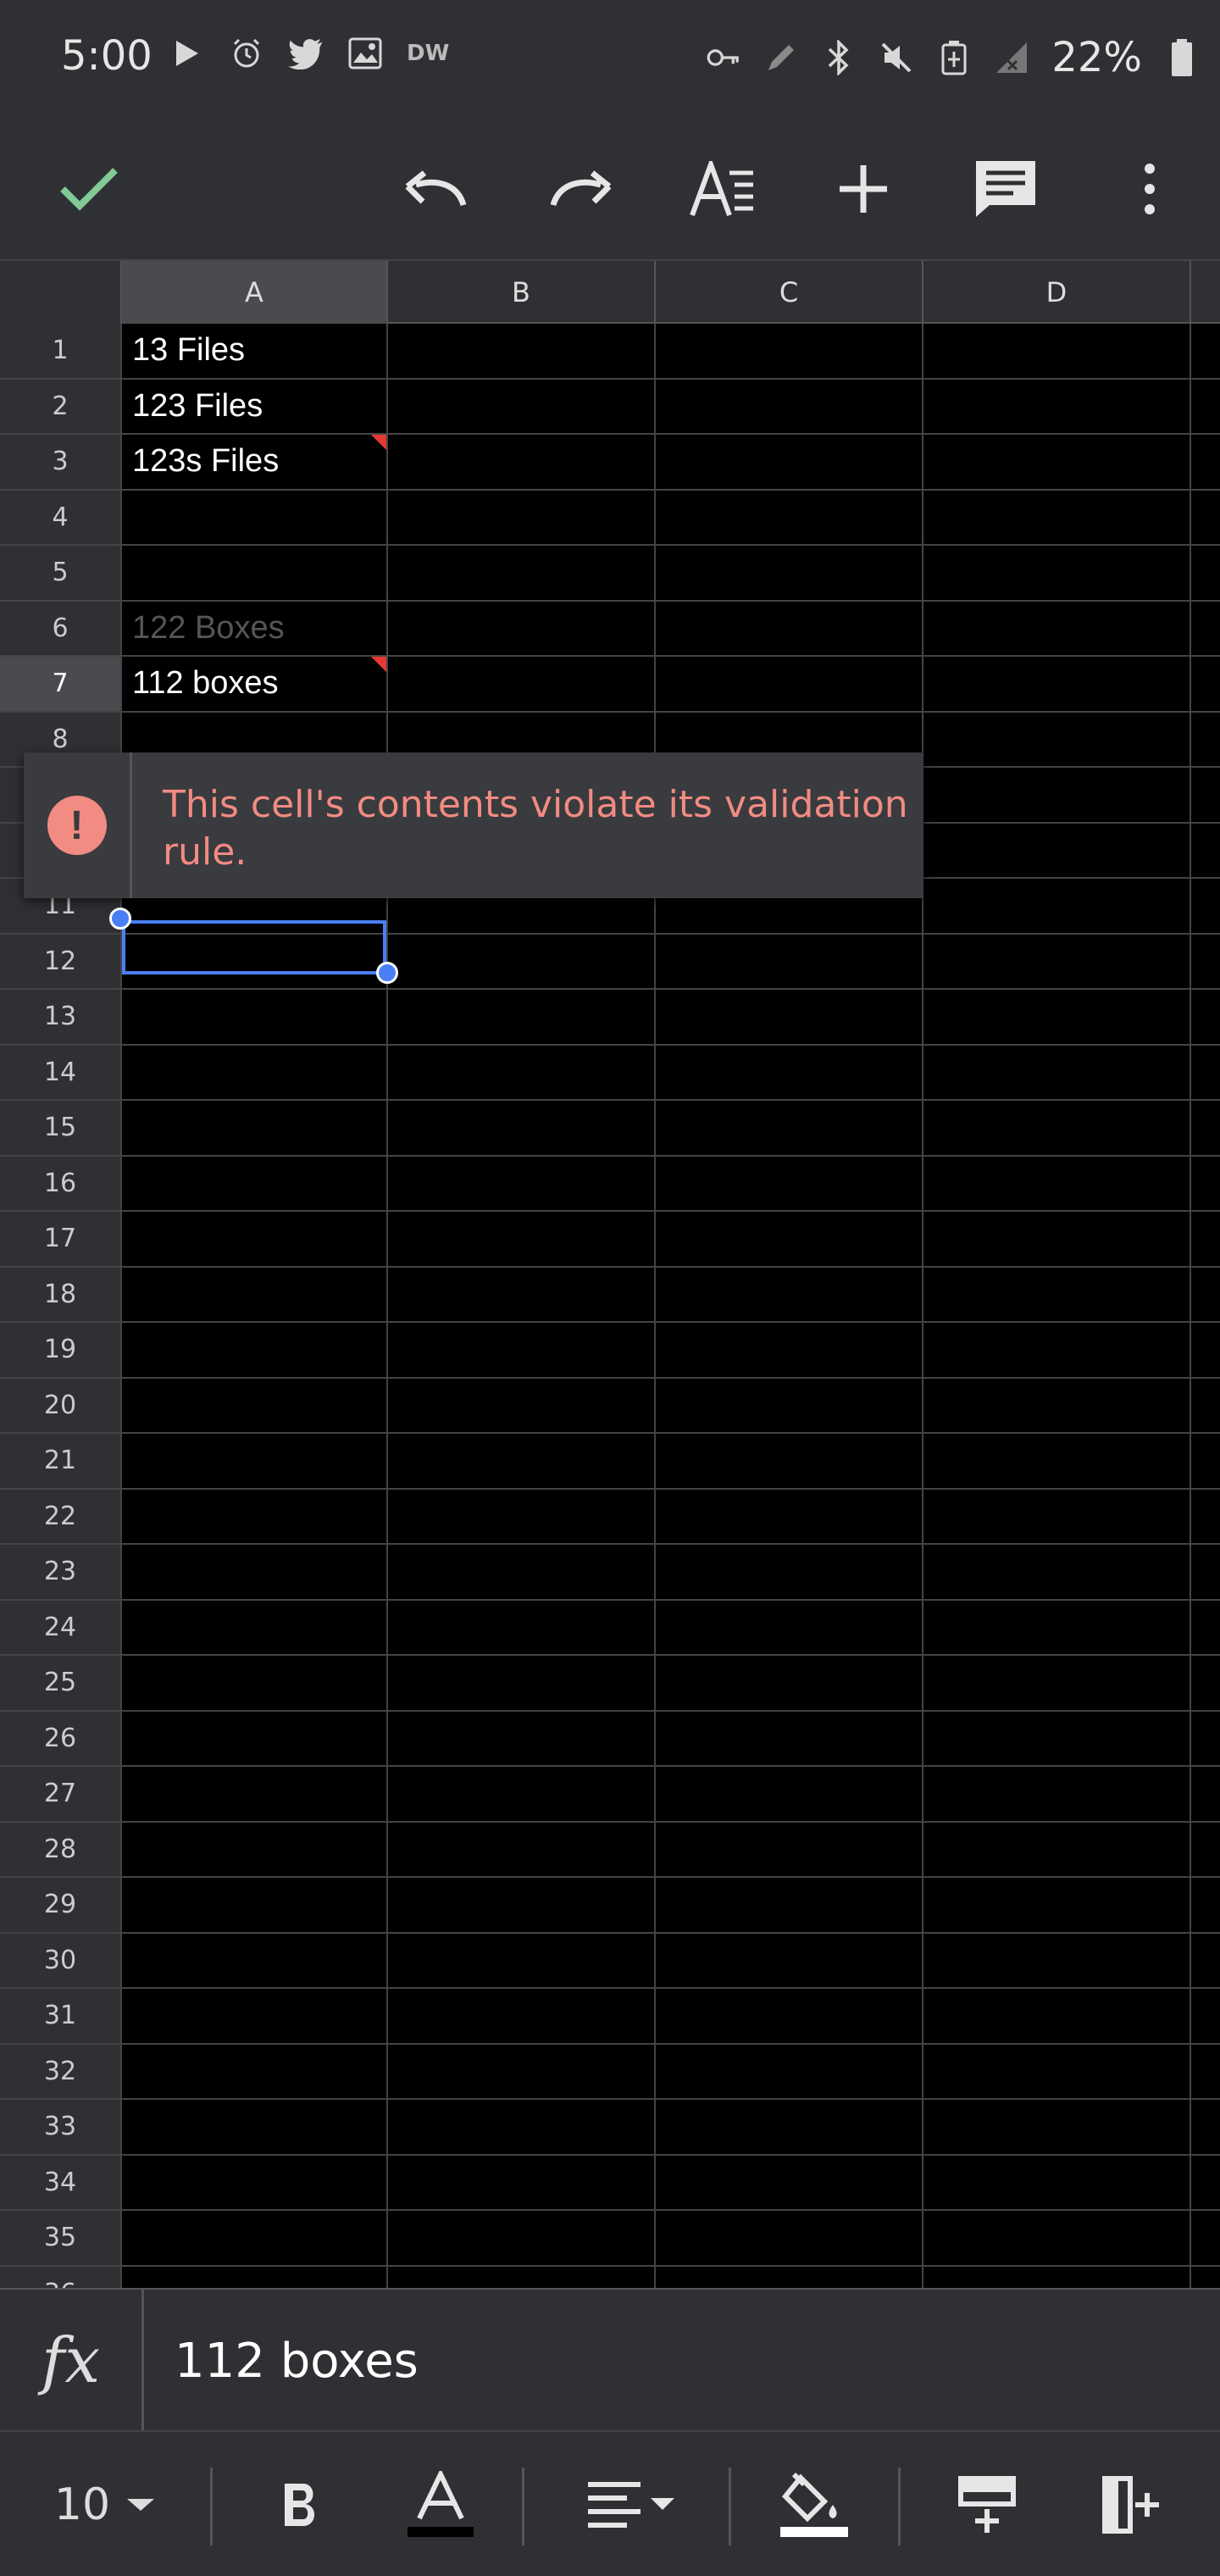 The image size is (1220, 2576). Describe the element at coordinates (788, 1628) in the screenshot. I see `cell-c24` at that location.